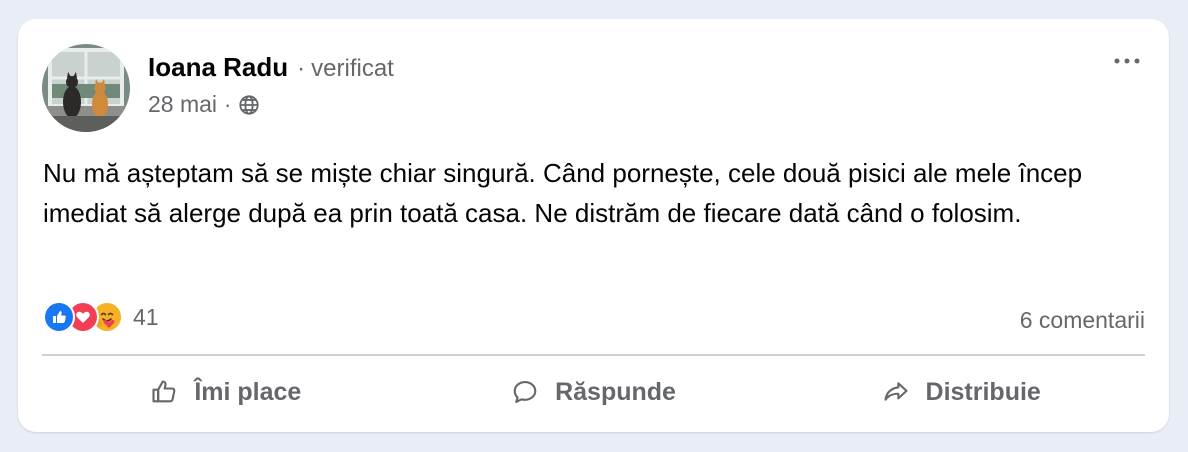 The image size is (1188, 452). Describe the element at coordinates (218, 67) in the screenshot. I see `author-name: Ioana Radu` at that location.